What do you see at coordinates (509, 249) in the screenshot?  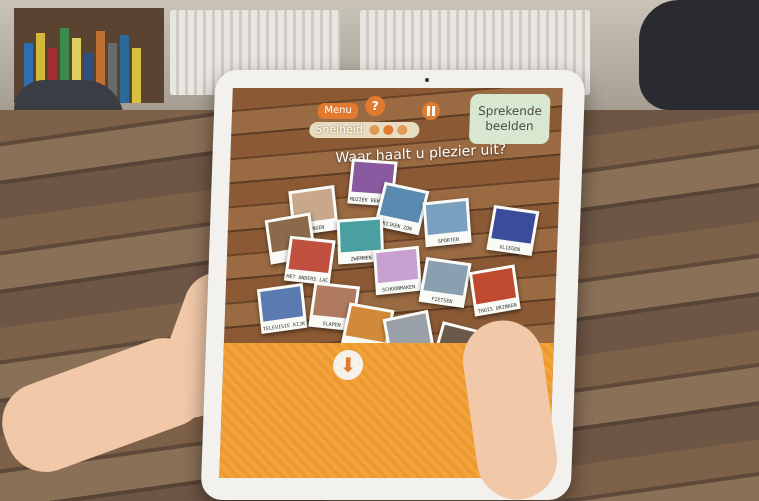 I see `photo-caption: VLIEGEN` at bounding box center [509, 249].